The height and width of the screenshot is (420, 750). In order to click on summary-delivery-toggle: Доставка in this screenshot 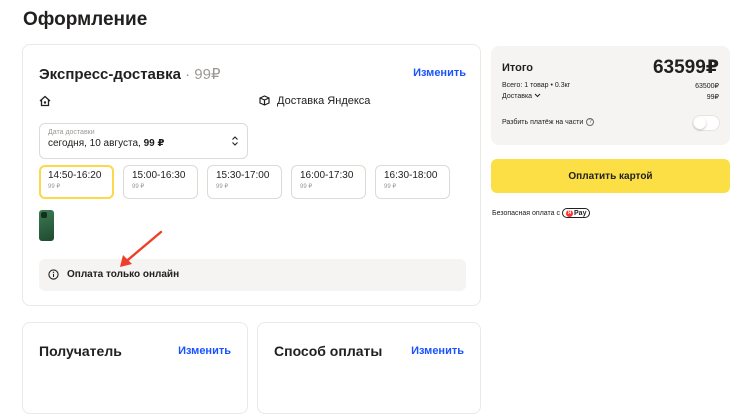, I will do `click(521, 97)`.